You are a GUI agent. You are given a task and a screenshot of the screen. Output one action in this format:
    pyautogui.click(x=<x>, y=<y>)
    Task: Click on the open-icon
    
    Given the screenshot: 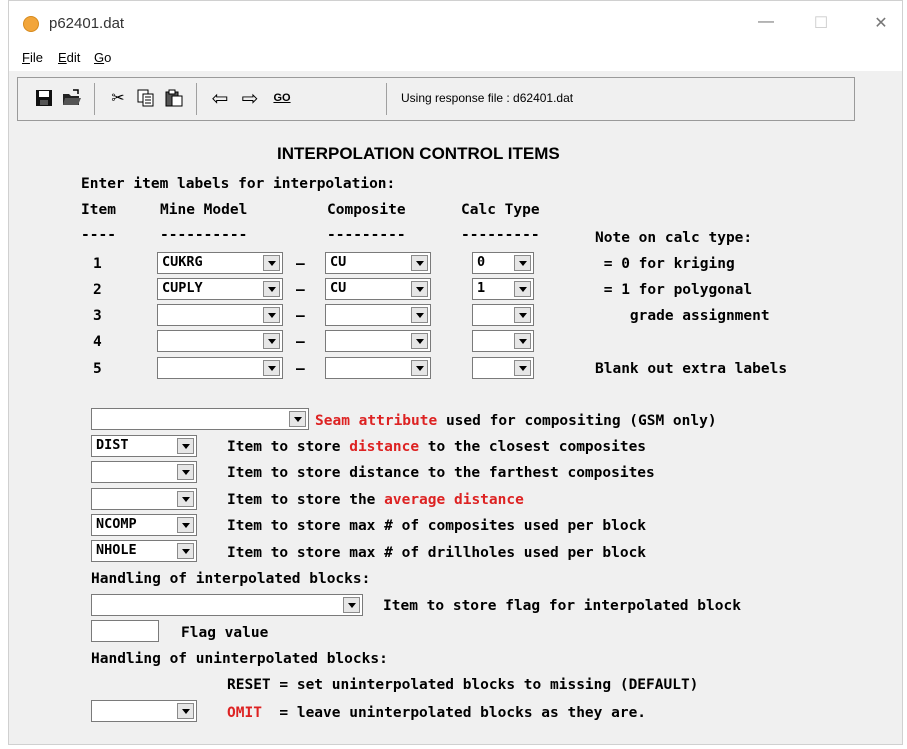 What is the action you would take?
    pyautogui.click(x=72, y=98)
    